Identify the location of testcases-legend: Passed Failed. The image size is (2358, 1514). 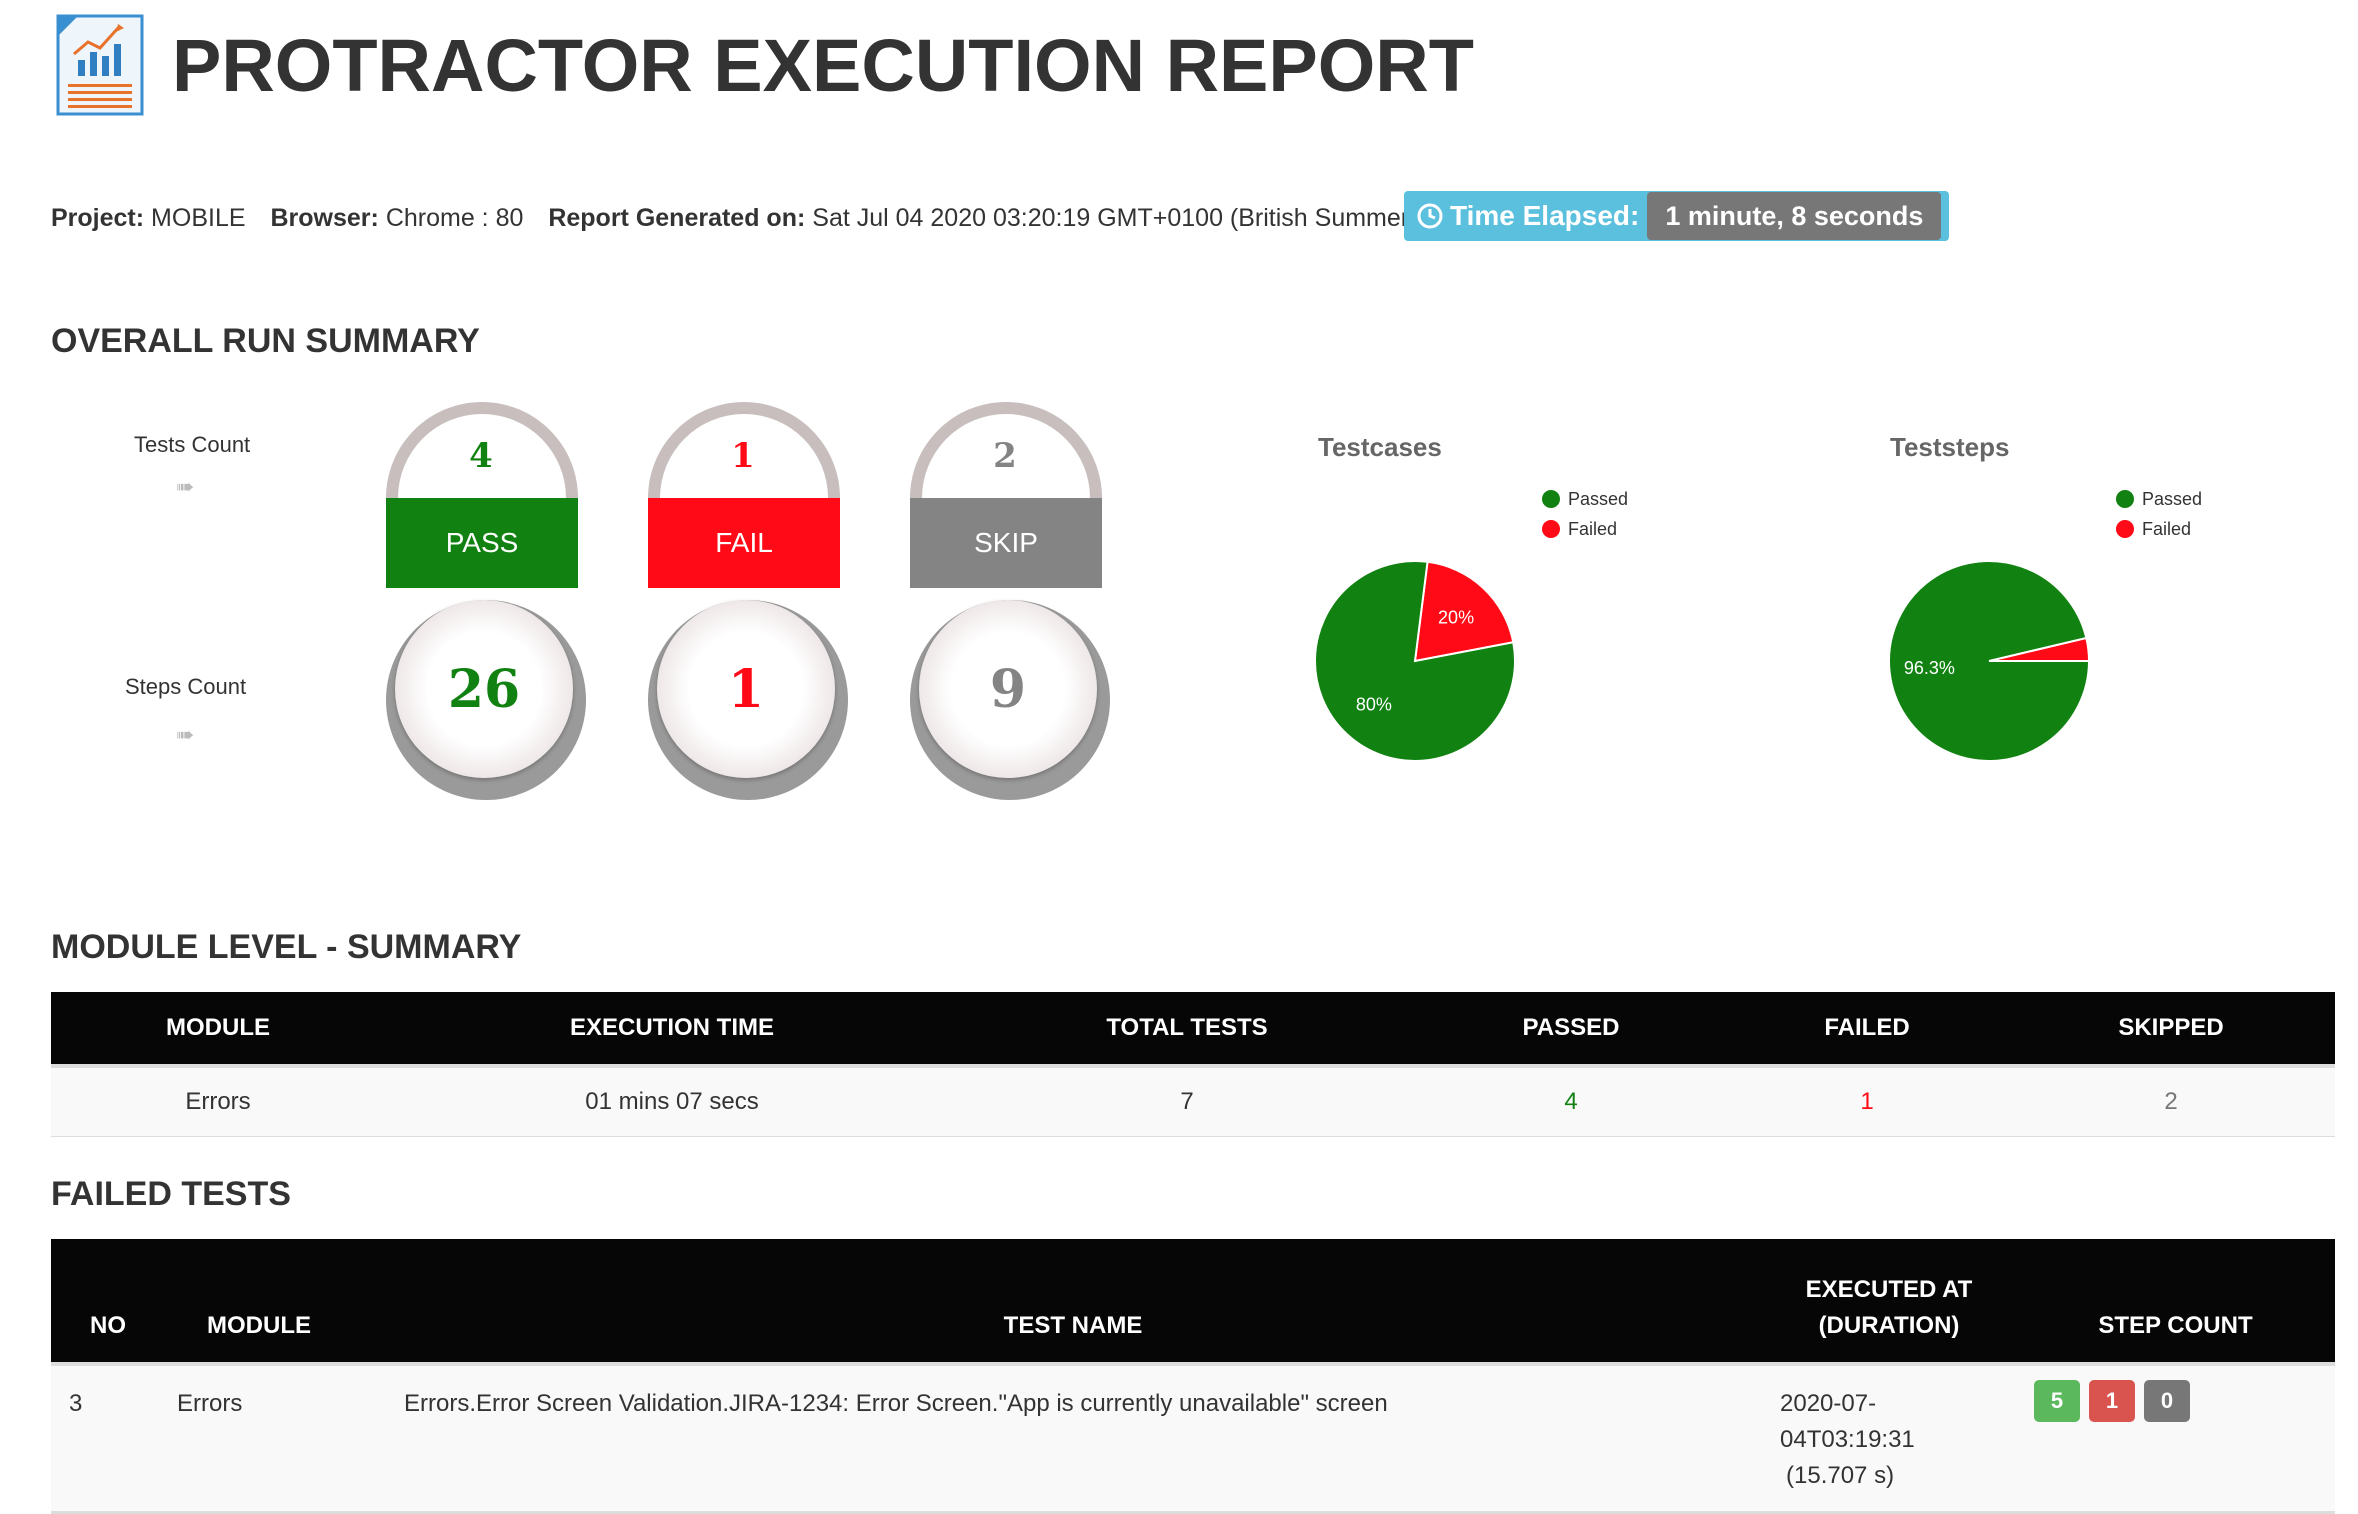
(1585, 514).